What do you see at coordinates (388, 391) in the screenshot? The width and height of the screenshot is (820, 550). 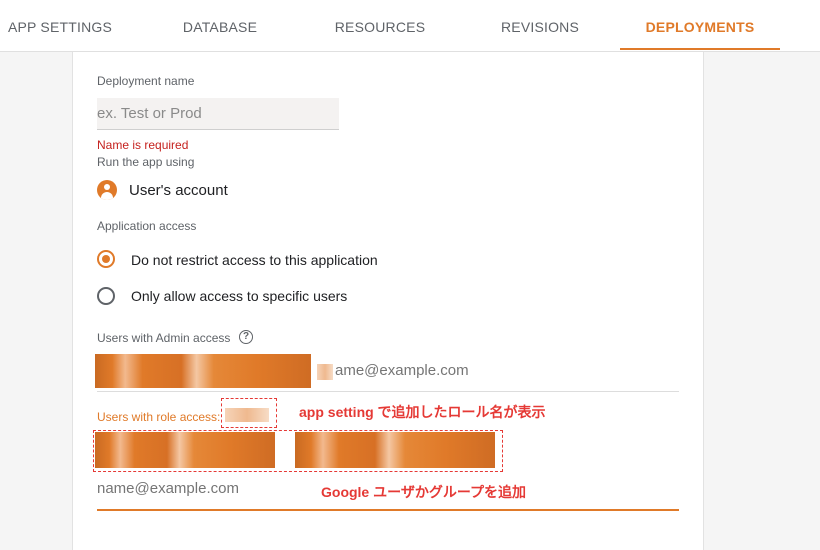 I see `admin-input-underline` at bounding box center [388, 391].